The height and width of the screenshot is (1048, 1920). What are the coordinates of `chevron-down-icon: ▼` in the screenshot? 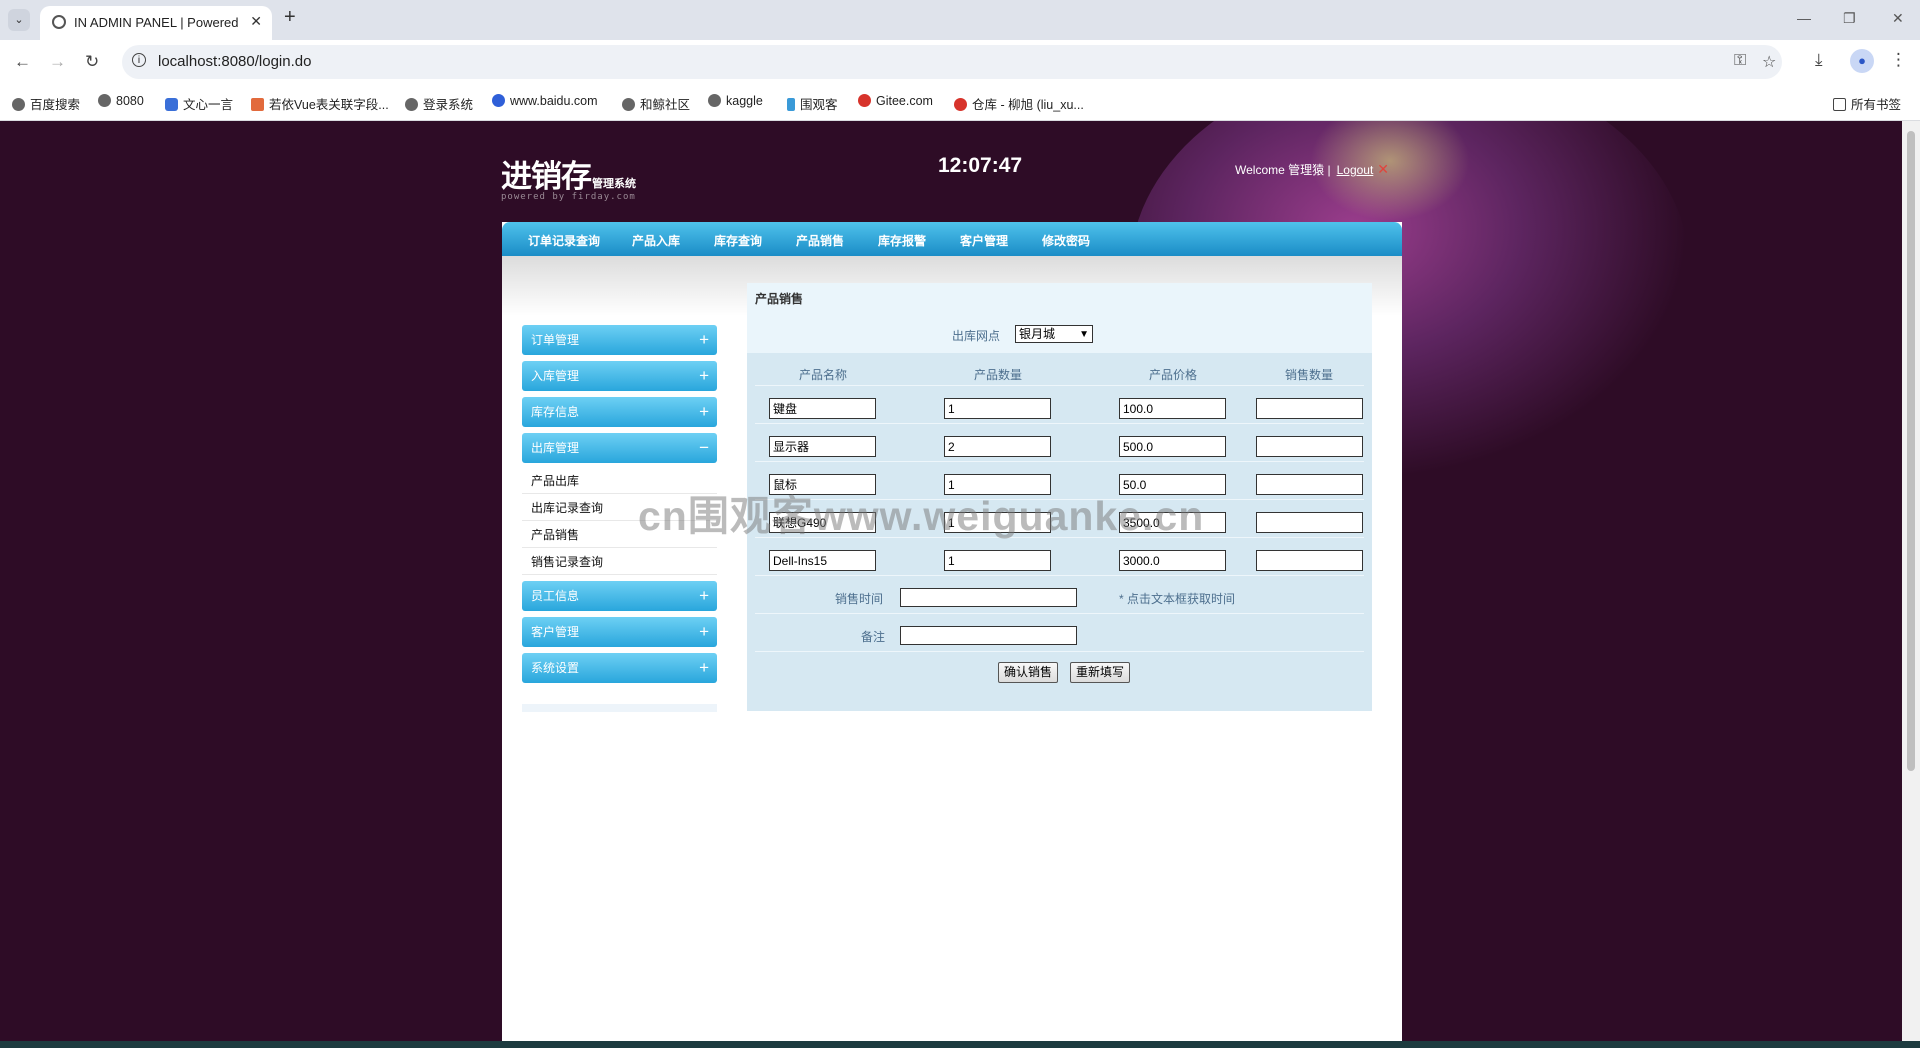 It's located at (1084, 334).